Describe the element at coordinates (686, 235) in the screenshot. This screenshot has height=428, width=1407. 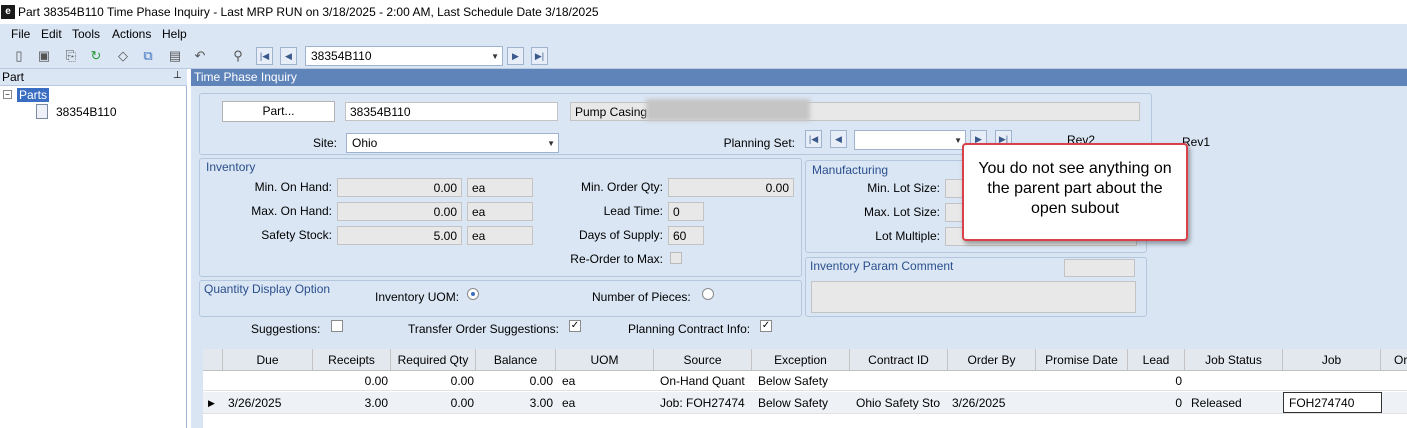
I see `days-of-supply-field: 60` at that location.